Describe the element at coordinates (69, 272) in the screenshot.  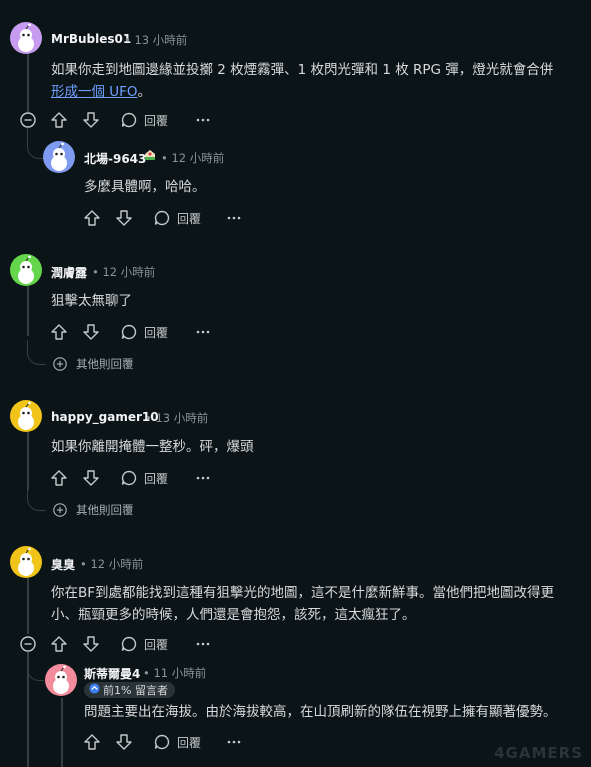
I see `username: 潤膚露` at that location.